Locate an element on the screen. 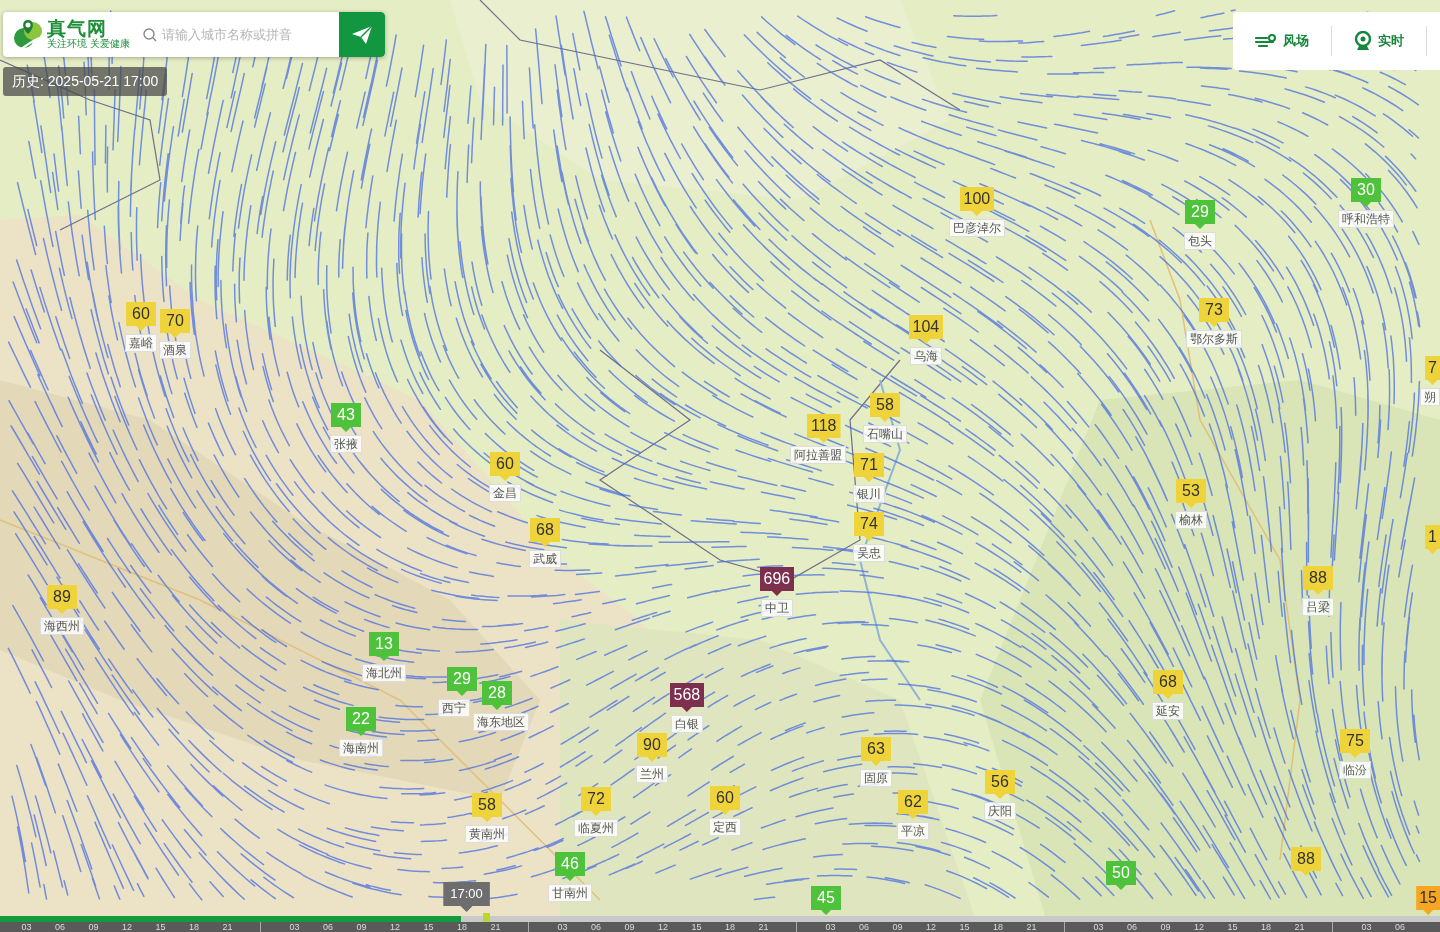 This screenshot has height=932, width=1440. city-label: 西宁 is located at coordinates (454, 708).